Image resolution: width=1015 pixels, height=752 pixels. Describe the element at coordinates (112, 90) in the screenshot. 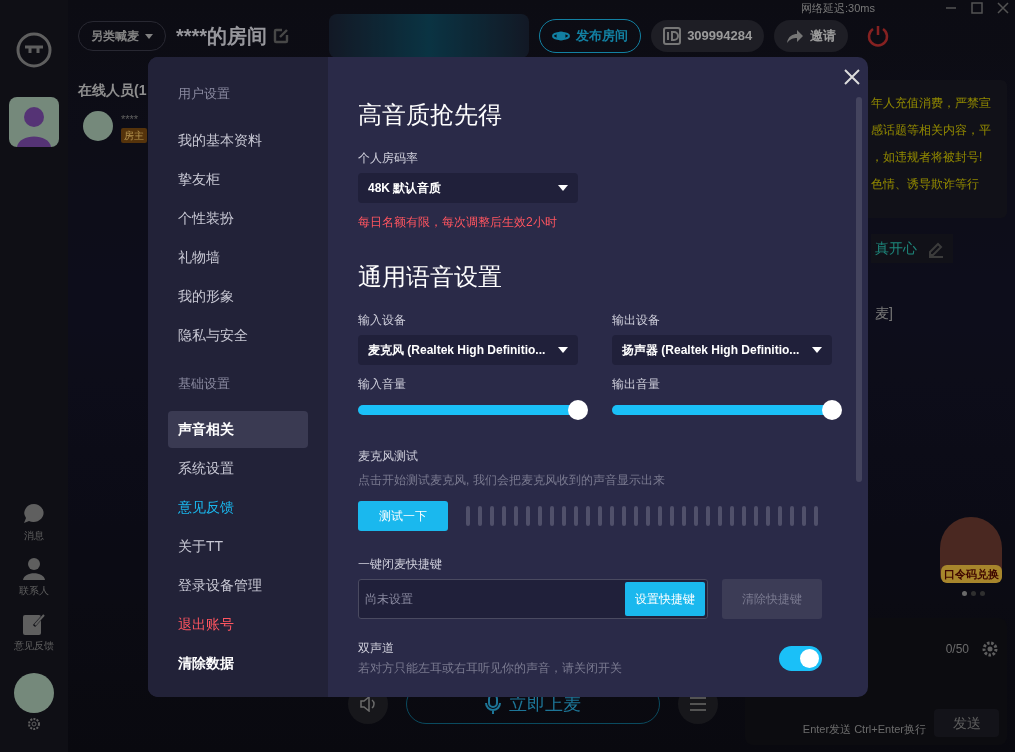

I see `online-heading: 在线人员(1` at that location.